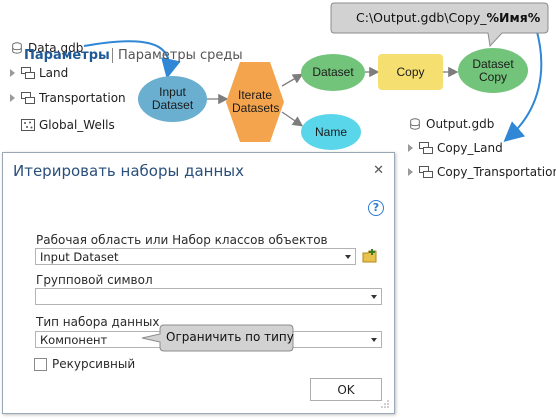 The height and width of the screenshot is (419, 556). Describe the element at coordinates (79, 257) in the screenshot. I see `workspace-value: Input Dataset` at that location.